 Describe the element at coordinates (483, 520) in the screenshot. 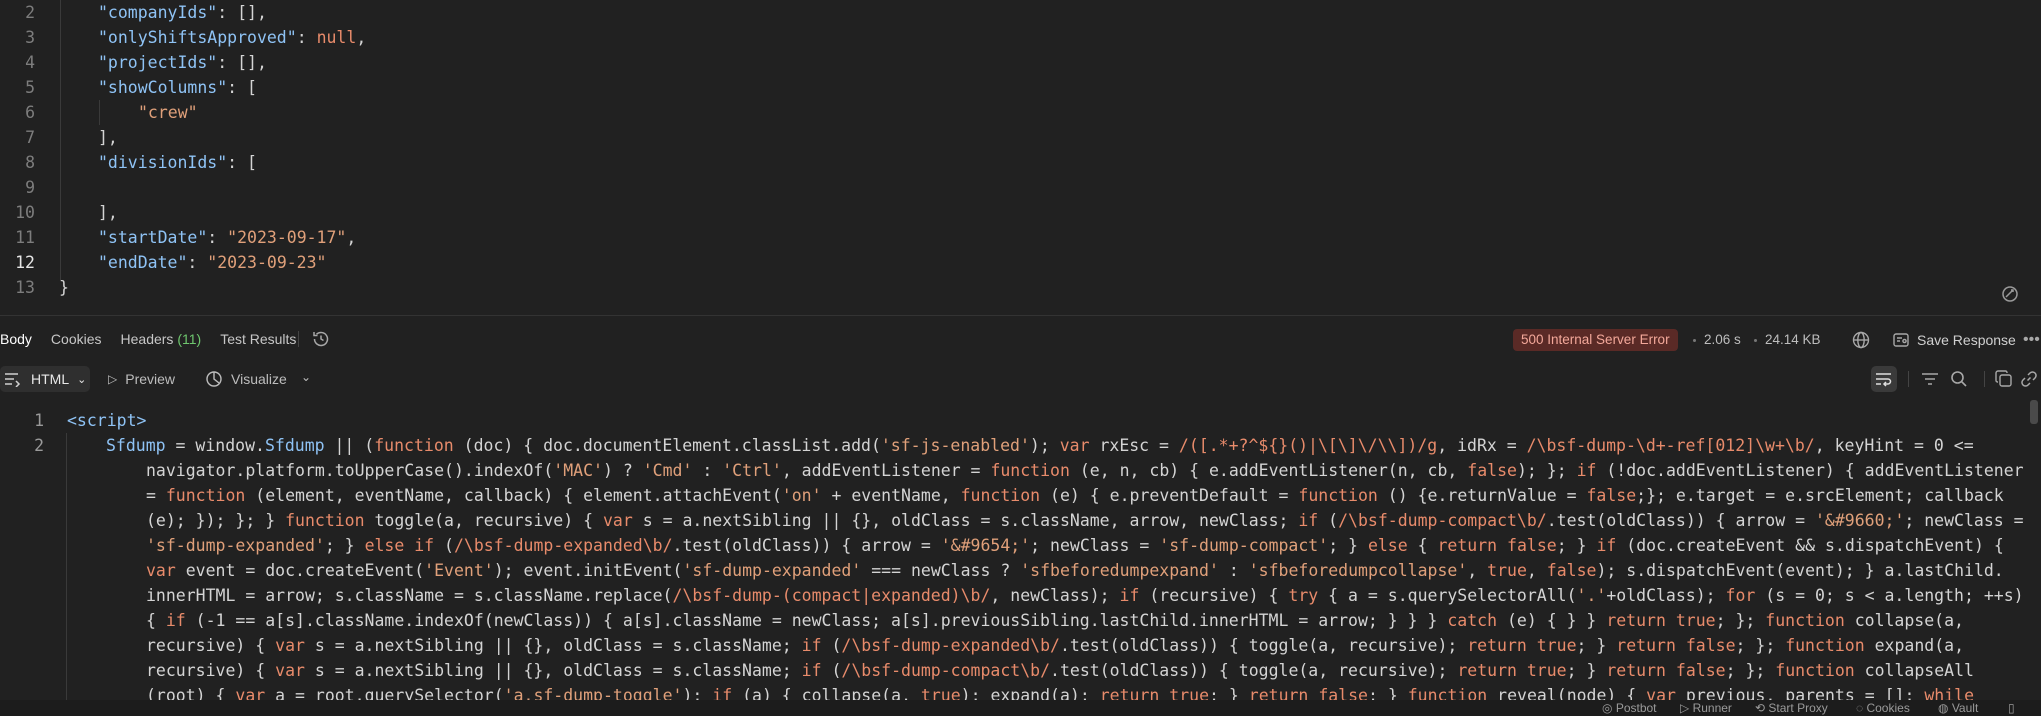

I see `code-token: toggle(a, recursive) {` at that location.